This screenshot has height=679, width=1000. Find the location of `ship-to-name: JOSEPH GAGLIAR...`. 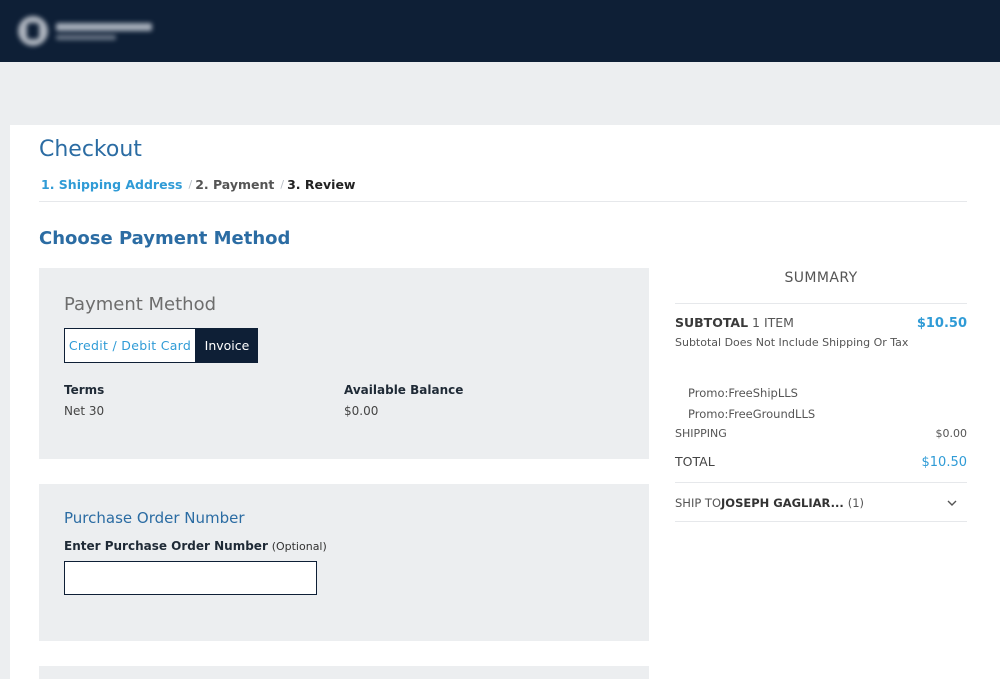

ship-to-name: JOSEPH GAGLIAR... is located at coordinates (782, 503).